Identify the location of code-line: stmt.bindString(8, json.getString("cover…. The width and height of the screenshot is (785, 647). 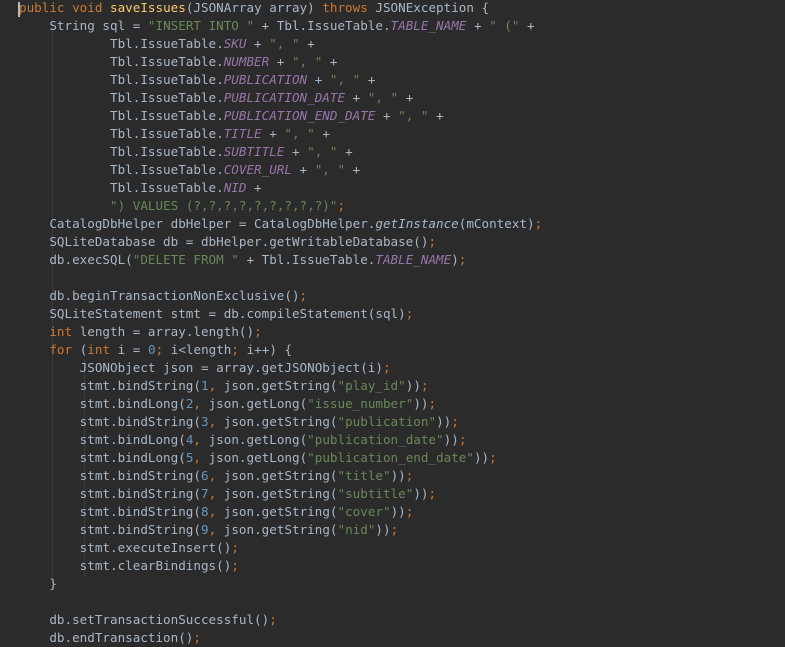
(216, 512).